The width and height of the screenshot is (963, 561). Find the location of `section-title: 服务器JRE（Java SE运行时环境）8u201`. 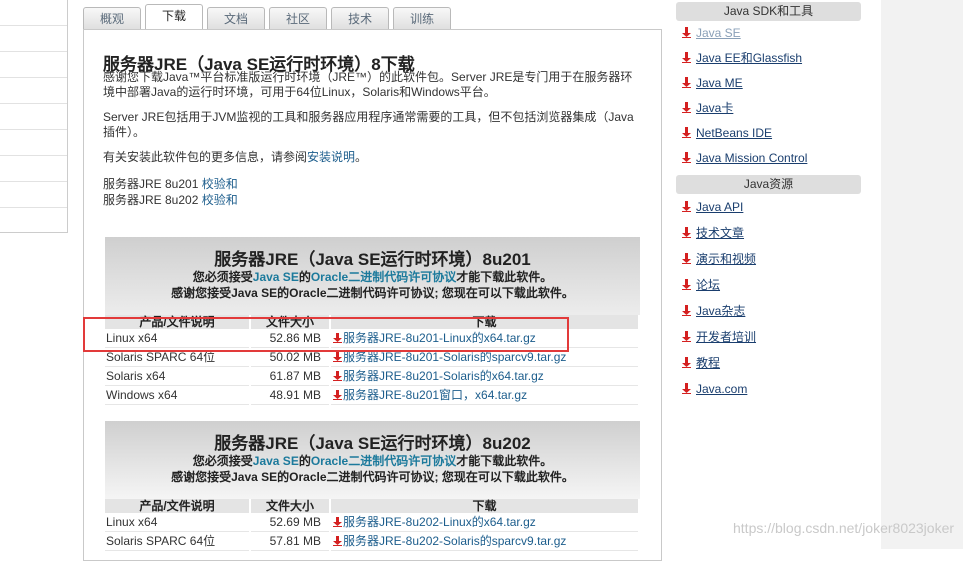

section-title: 服务器JRE（Java SE运行时环境）8u201 is located at coordinates (372, 259).